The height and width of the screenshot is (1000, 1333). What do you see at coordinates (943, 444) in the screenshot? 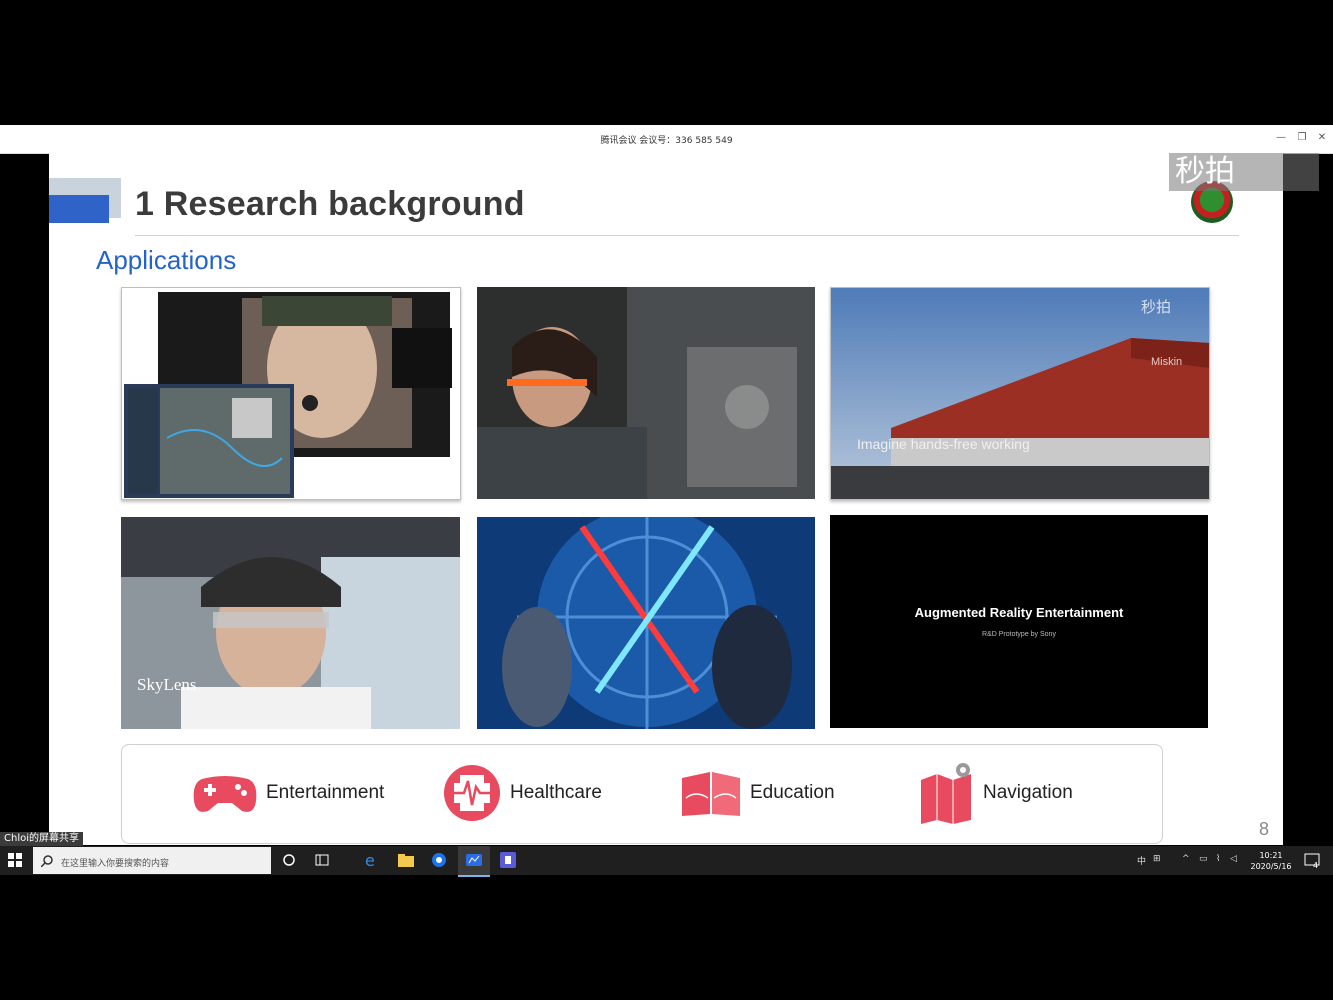
I see `video-caption: Imagine hands-free working` at bounding box center [943, 444].